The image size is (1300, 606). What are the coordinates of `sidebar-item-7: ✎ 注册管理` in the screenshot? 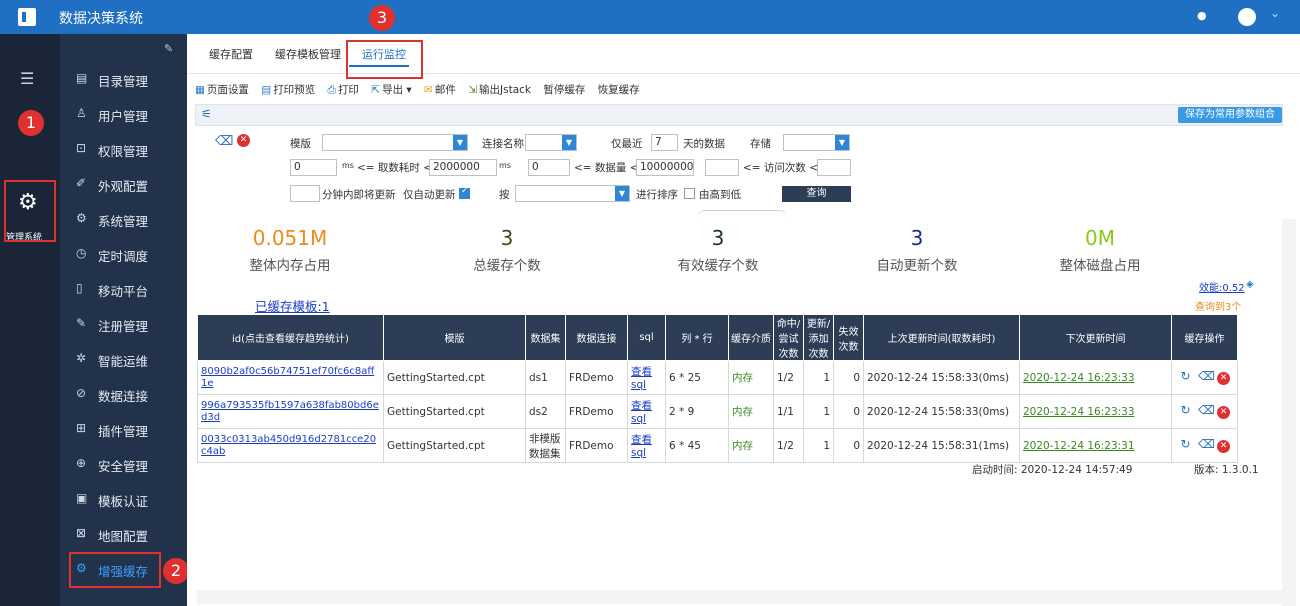 It's located at (123, 324).